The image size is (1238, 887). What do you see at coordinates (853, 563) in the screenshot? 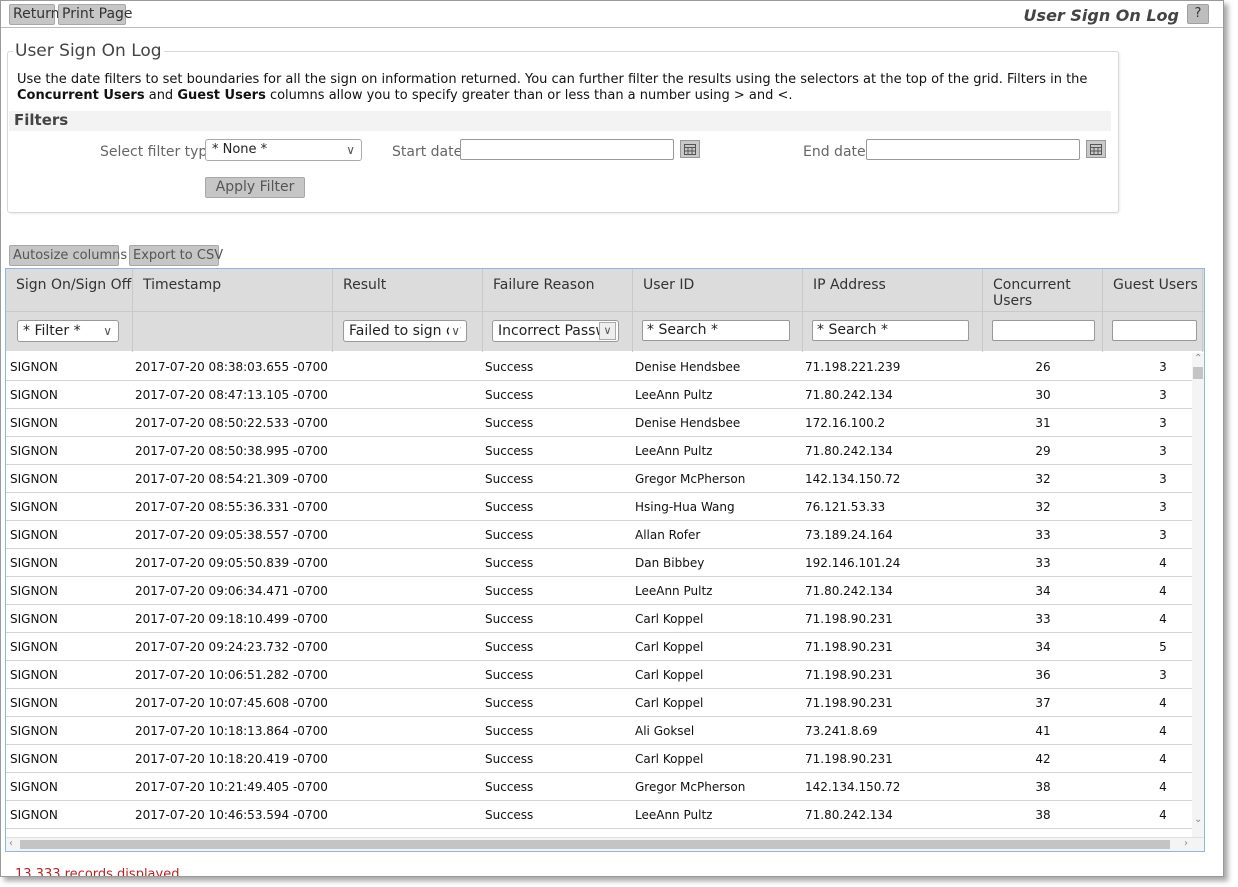
I see `cell-ip-address: 192.146.101.24` at bounding box center [853, 563].